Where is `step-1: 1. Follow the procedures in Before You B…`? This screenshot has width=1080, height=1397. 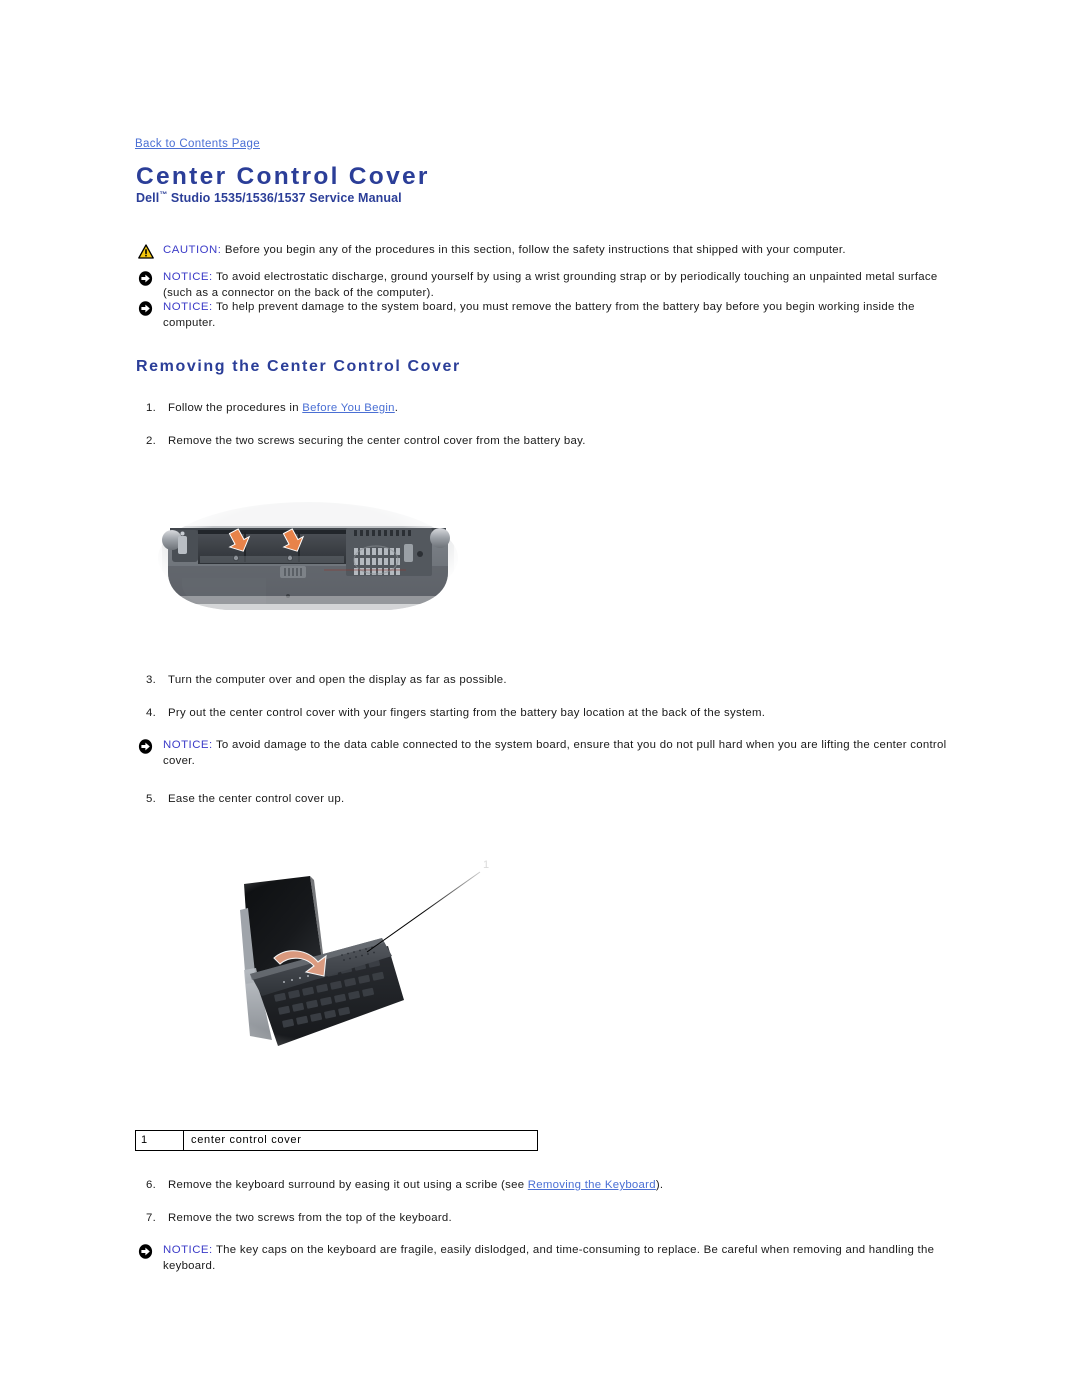 step-1: 1. Follow the procedures in Before You B… is located at coordinates (556, 409).